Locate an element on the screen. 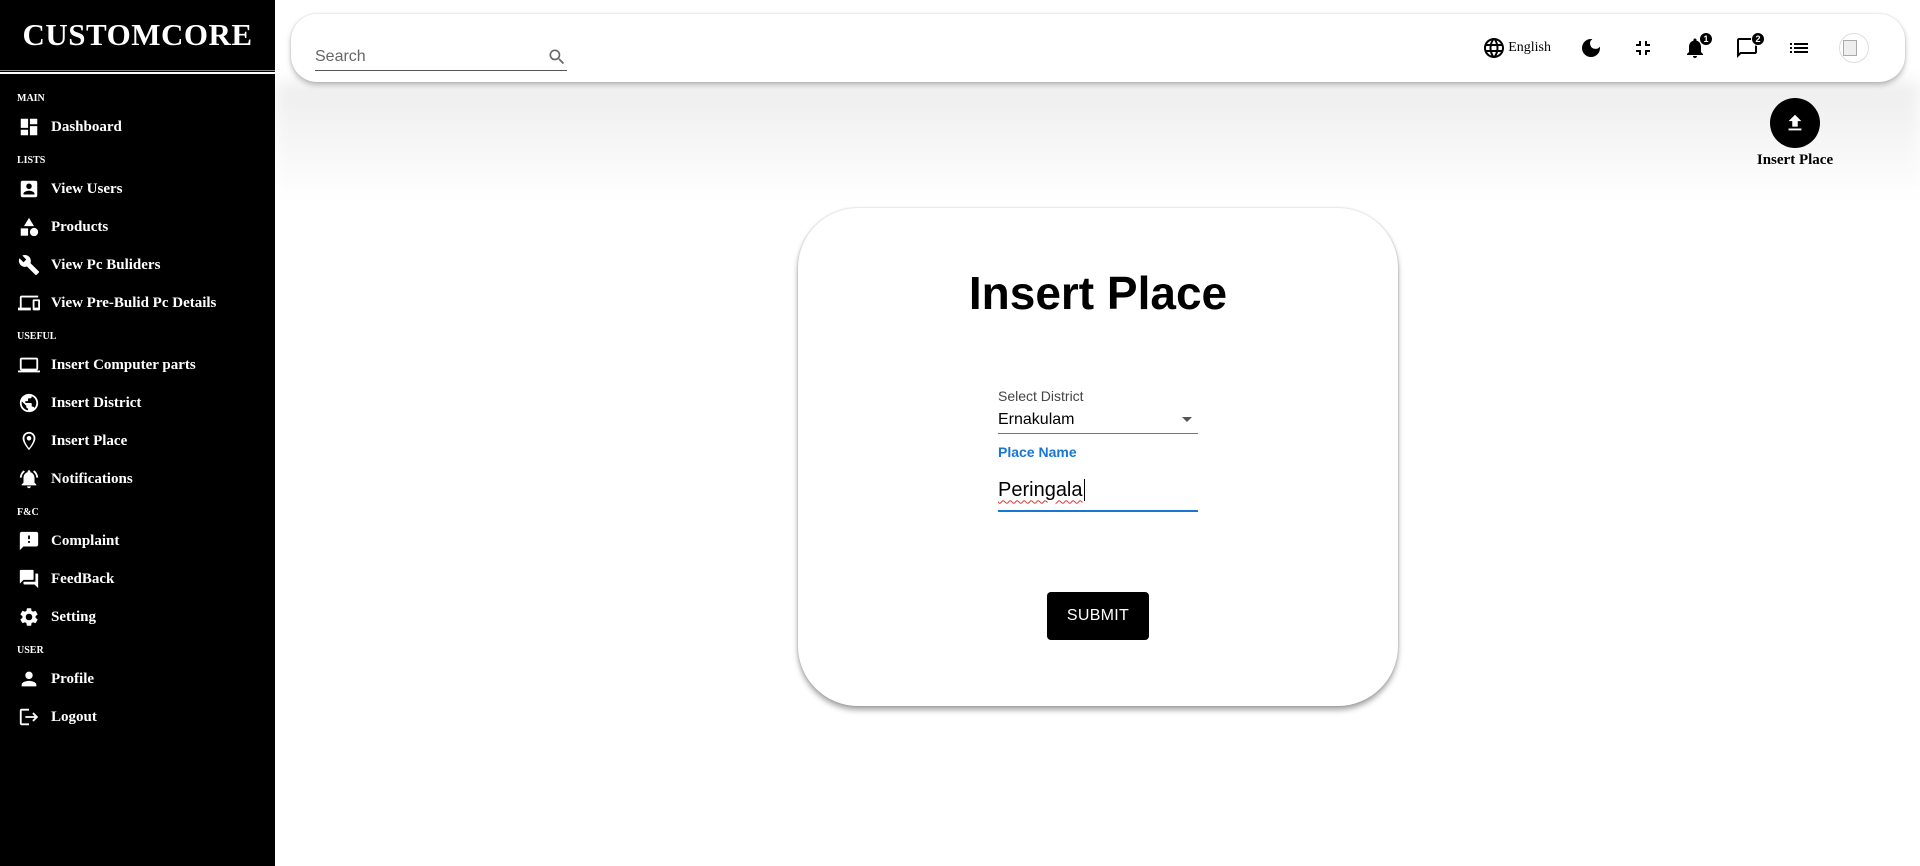 The width and height of the screenshot is (1920, 866). gear-icon is located at coordinates (29, 617).